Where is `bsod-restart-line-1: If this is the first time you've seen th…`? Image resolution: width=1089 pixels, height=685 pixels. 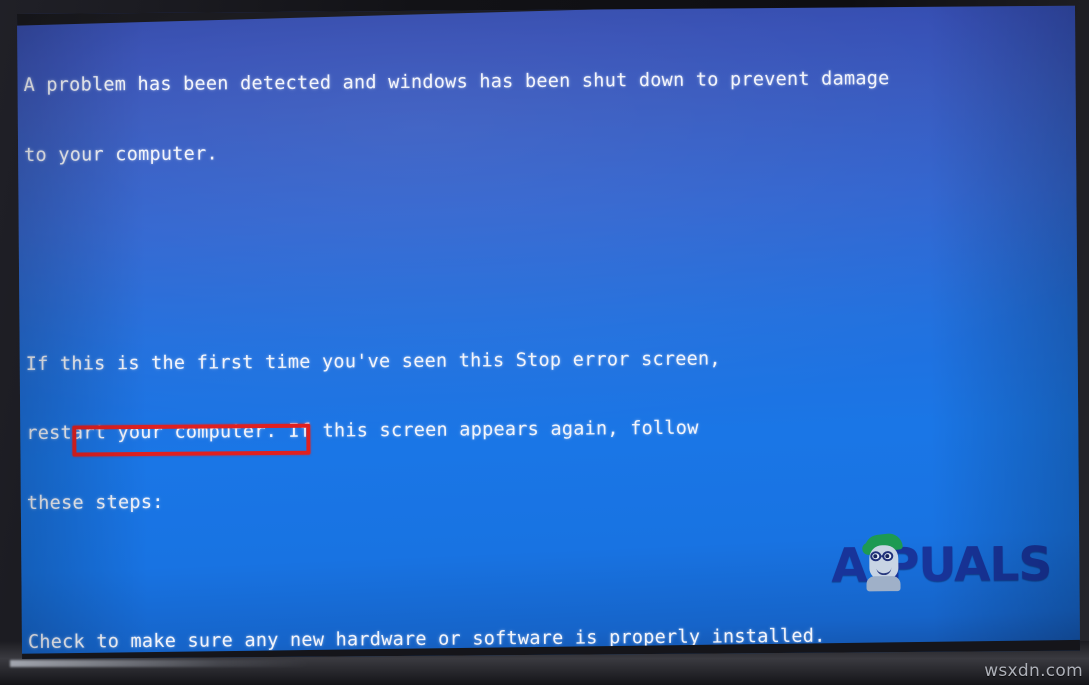
bsod-restart-line-1: If this is the first time you've seen th… is located at coordinates (373, 361).